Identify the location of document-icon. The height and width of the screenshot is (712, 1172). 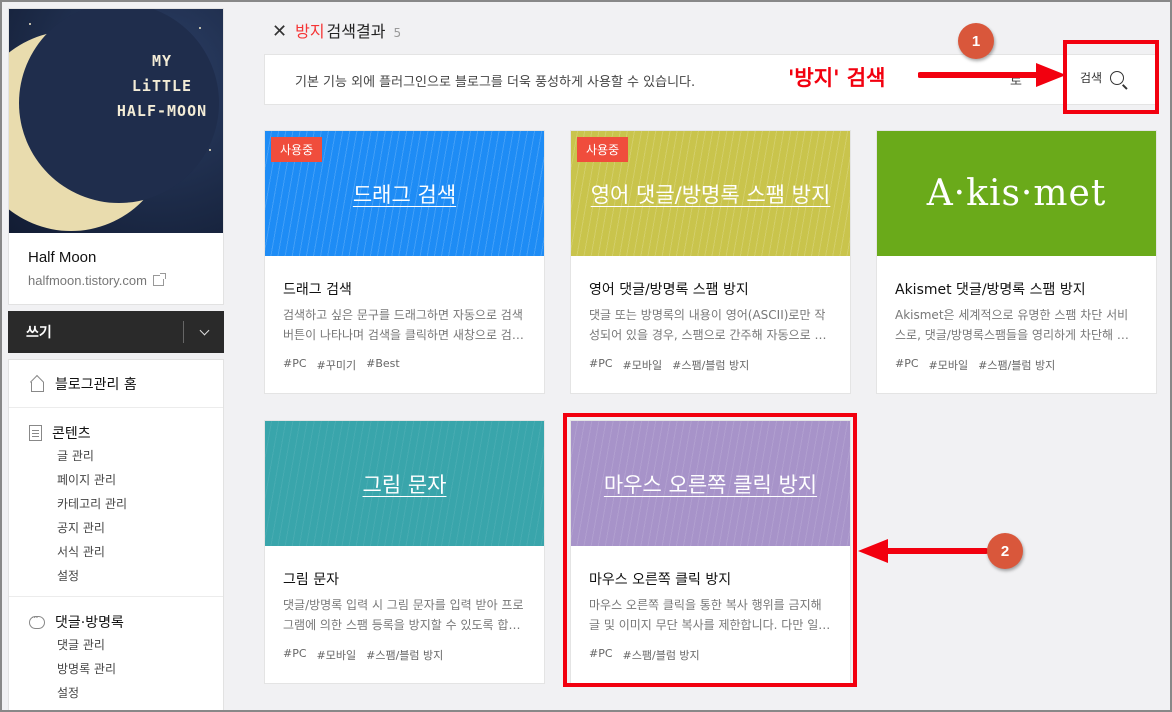
(35, 433).